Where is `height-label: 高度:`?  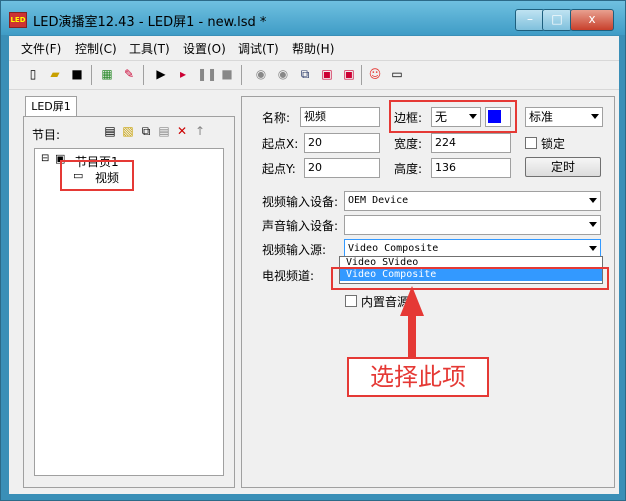 height-label: 高度: is located at coordinates (408, 169).